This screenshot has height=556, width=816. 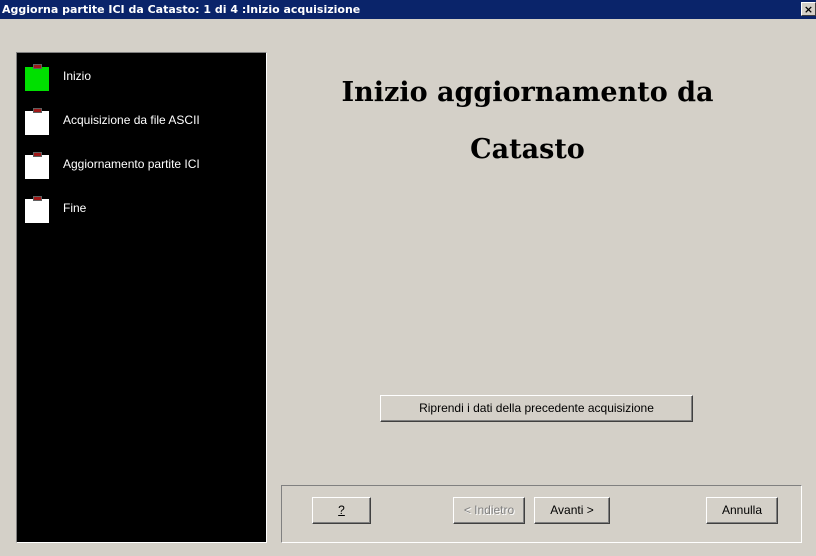 What do you see at coordinates (77, 76) in the screenshot?
I see `step-label: Inizio` at bounding box center [77, 76].